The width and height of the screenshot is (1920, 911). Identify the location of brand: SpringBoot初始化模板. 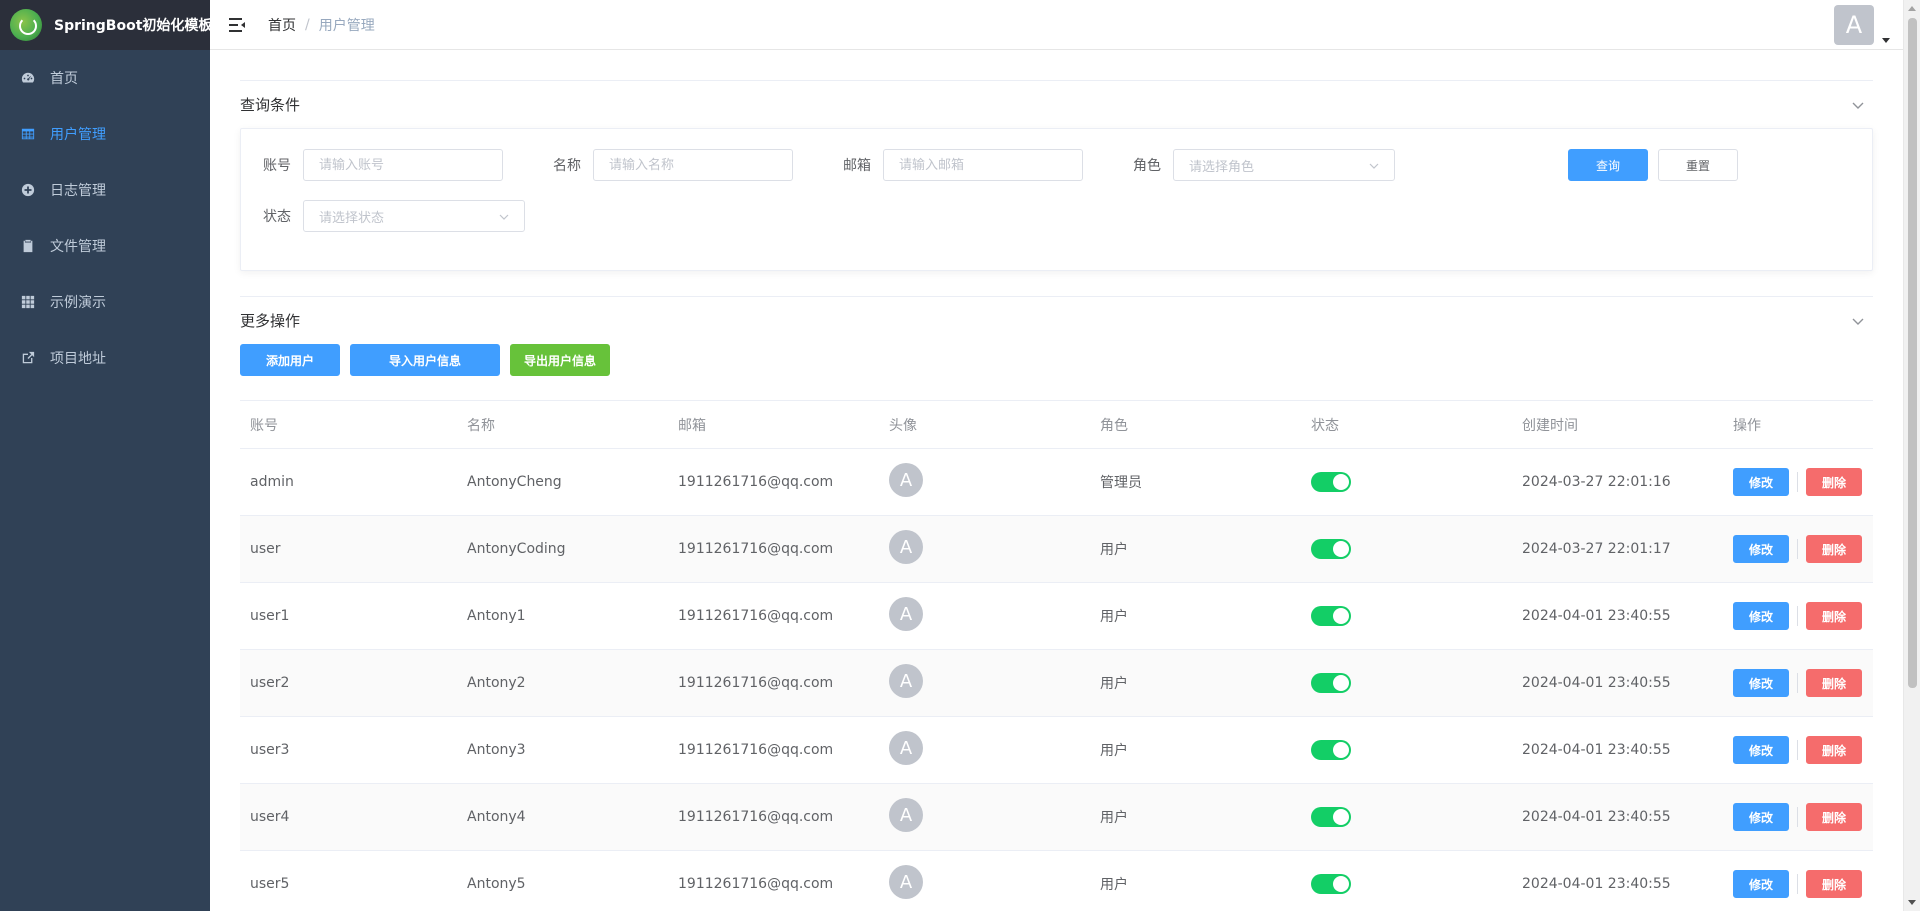
(106, 25).